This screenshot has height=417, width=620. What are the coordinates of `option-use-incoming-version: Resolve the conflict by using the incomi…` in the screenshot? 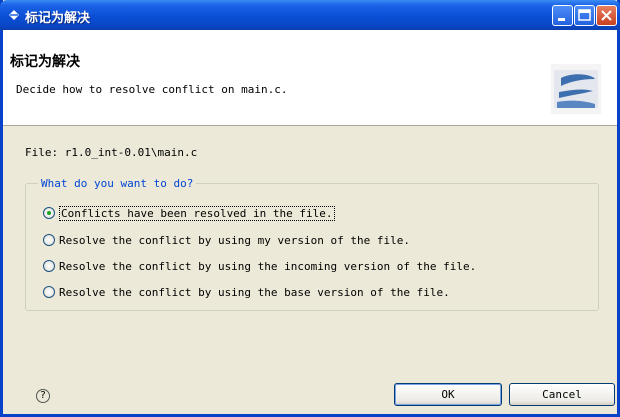 It's located at (259, 266).